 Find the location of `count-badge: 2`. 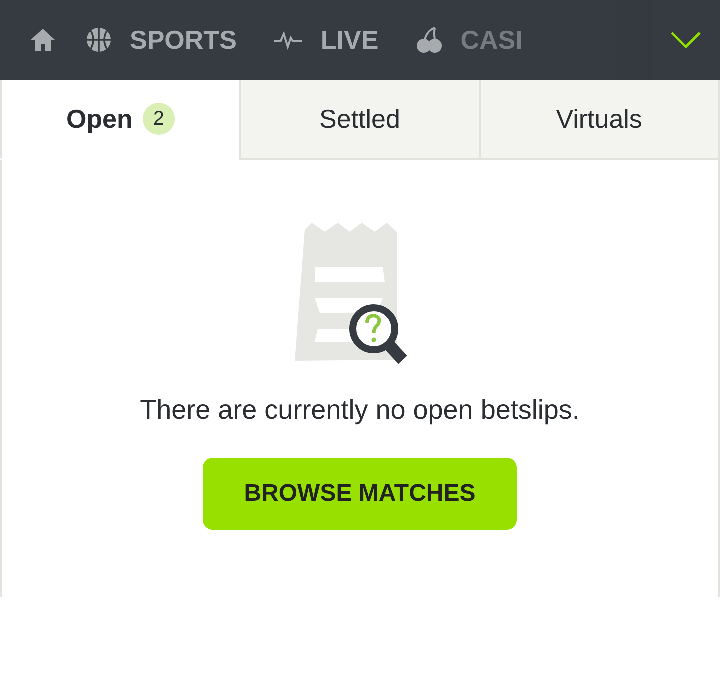

count-badge: 2 is located at coordinates (158, 119).